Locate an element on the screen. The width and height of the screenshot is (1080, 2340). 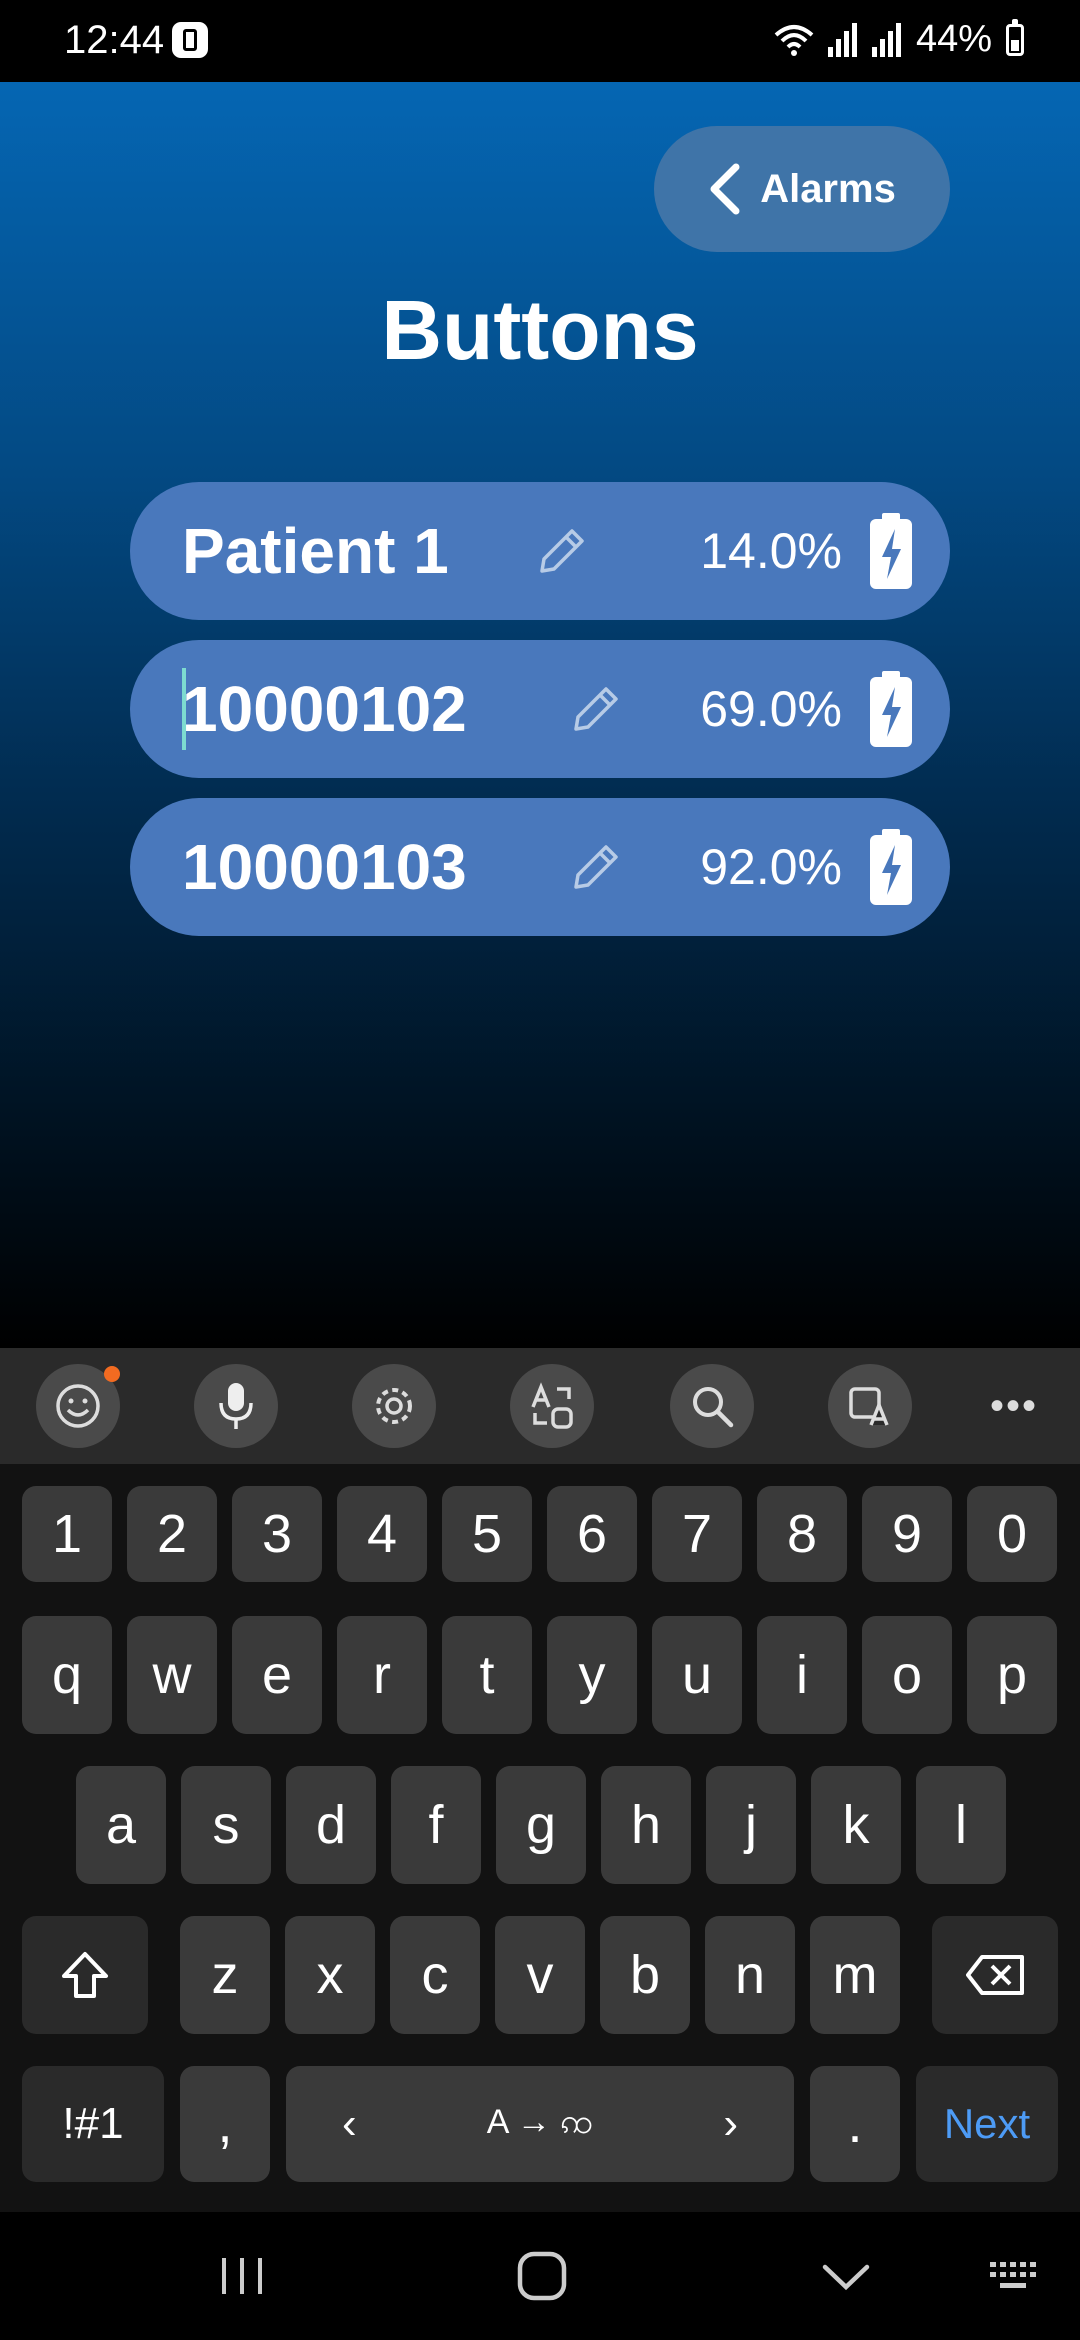
key-r: r is located at coordinates (382, 1675).